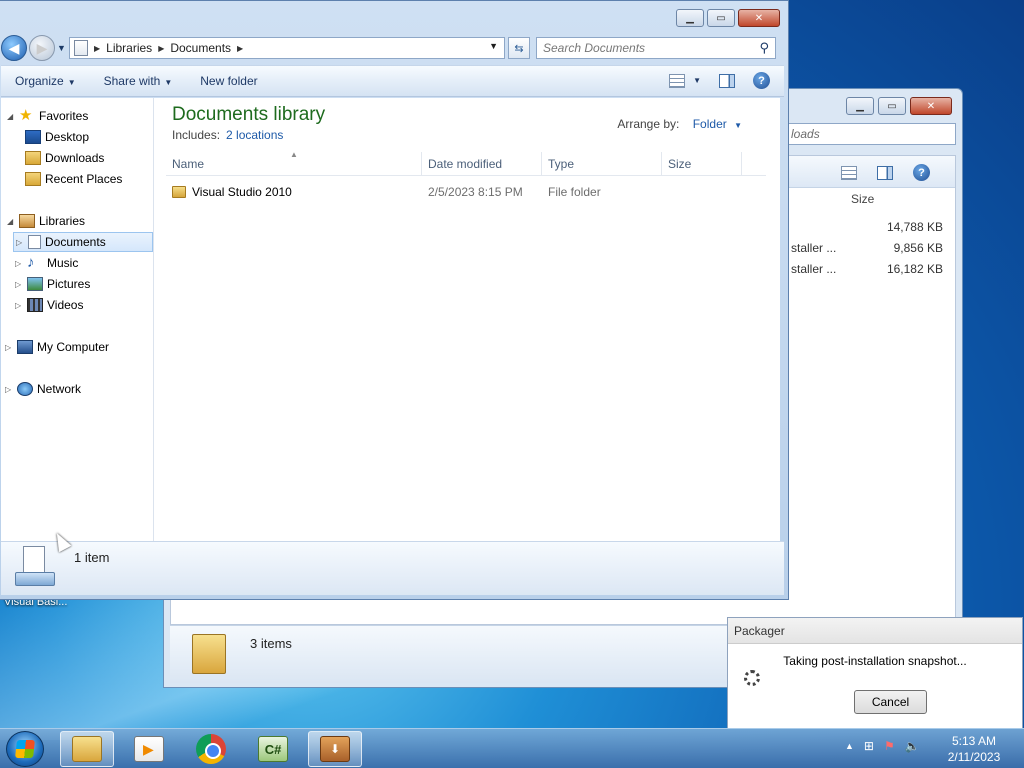 The width and height of the screenshot is (1024, 768). Describe the element at coordinates (14, 48) in the screenshot. I see `back-button: ◀` at that location.